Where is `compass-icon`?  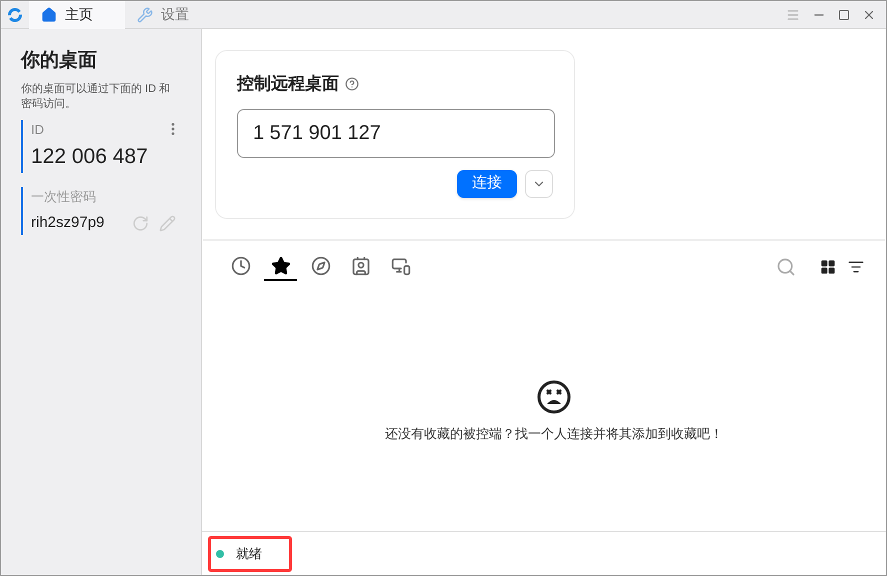 compass-icon is located at coordinates (320, 266).